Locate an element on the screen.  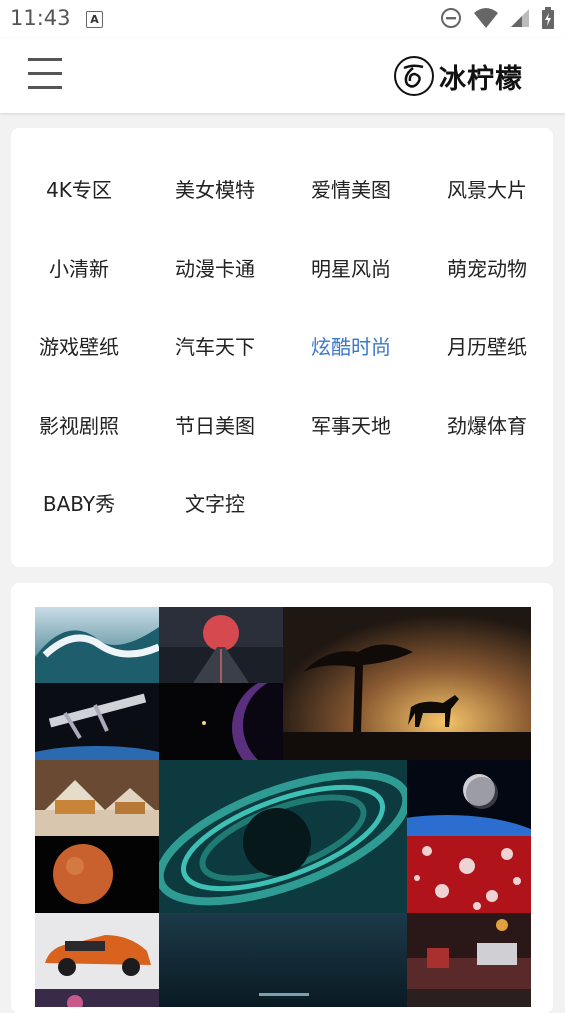
horse-sunset-thumbnail is located at coordinates (407, 683).